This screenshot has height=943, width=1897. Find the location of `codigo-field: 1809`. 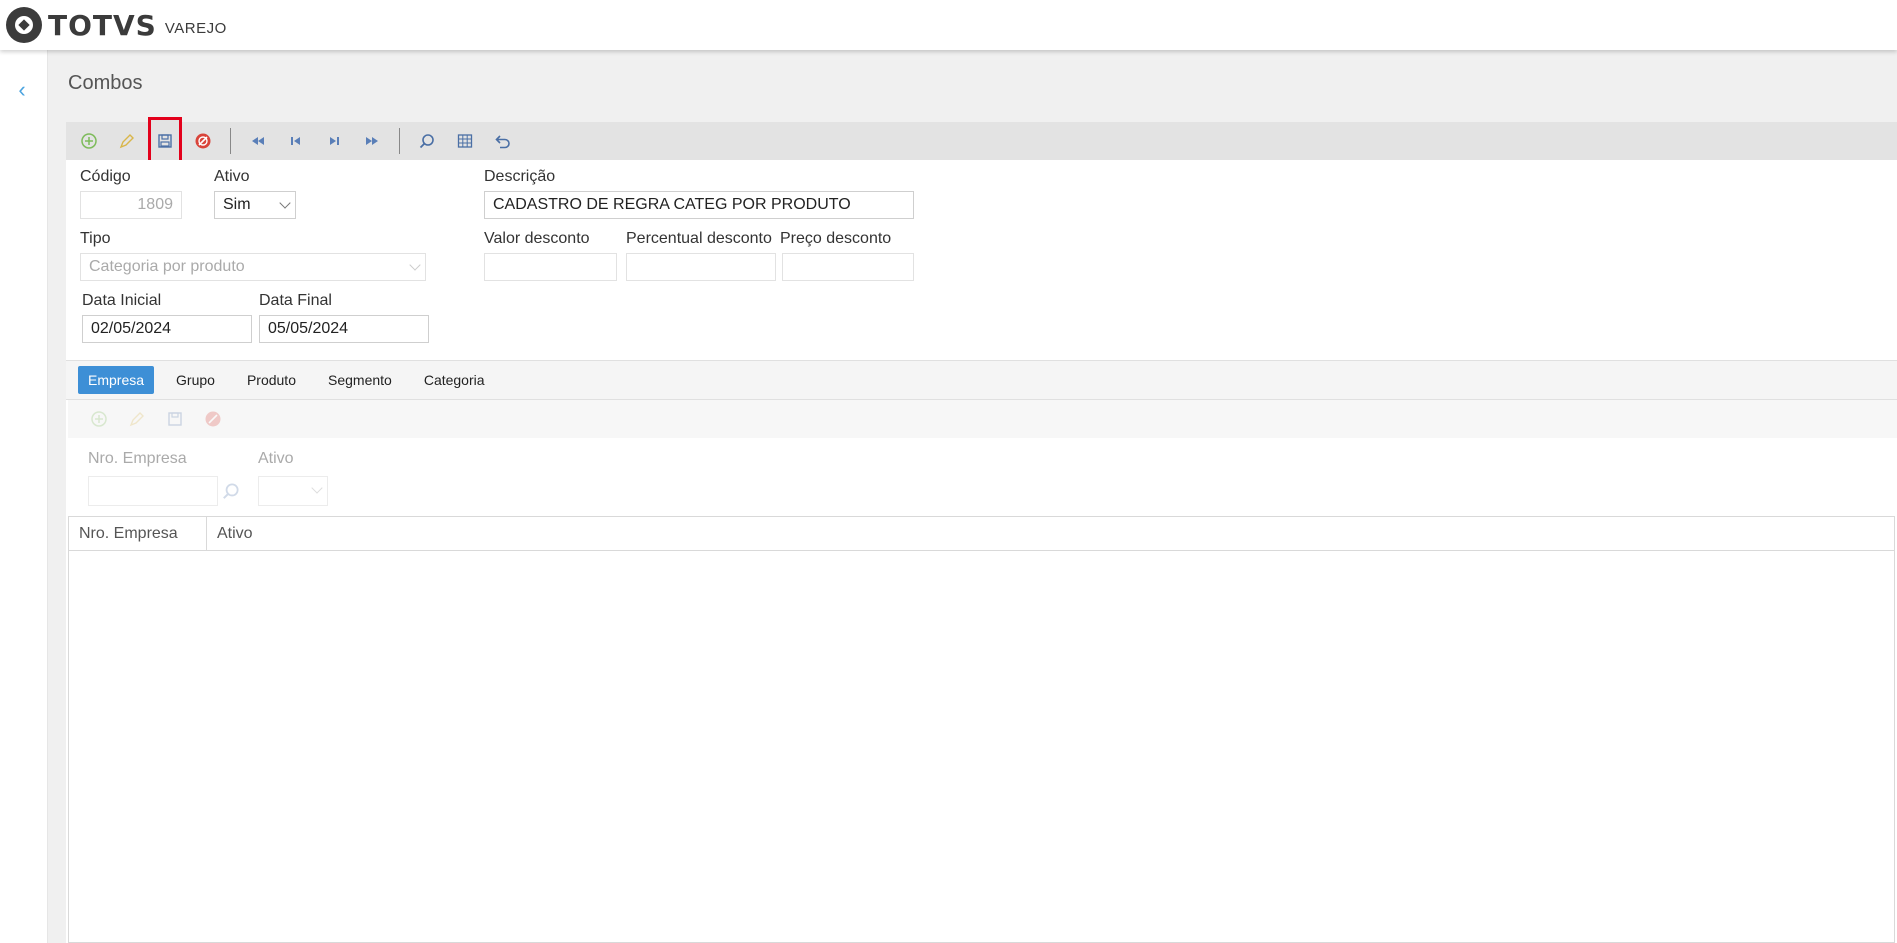

codigo-field: 1809 is located at coordinates (131, 205).